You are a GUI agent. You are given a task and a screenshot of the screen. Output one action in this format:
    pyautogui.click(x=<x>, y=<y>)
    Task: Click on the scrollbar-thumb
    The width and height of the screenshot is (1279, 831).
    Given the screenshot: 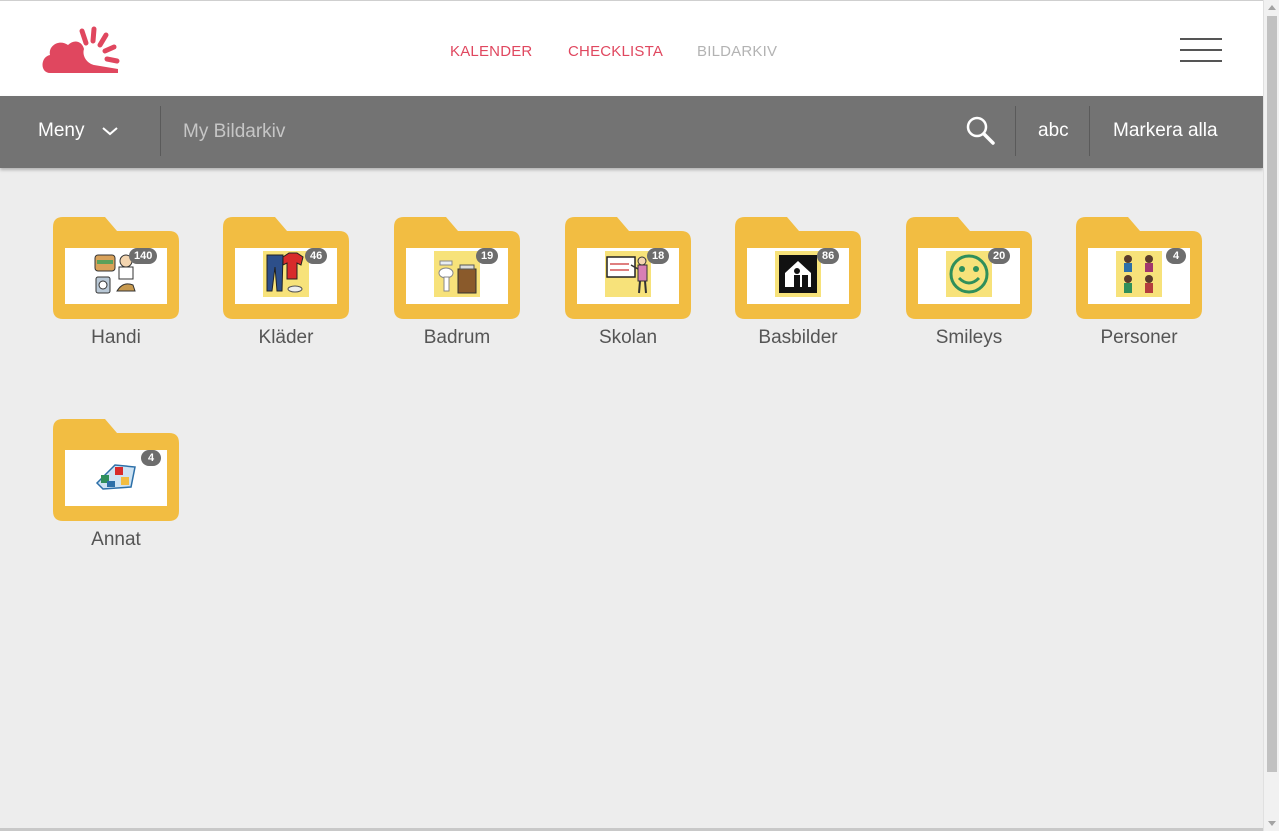 What is the action you would take?
    pyautogui.click(x=1272, y=394)
    